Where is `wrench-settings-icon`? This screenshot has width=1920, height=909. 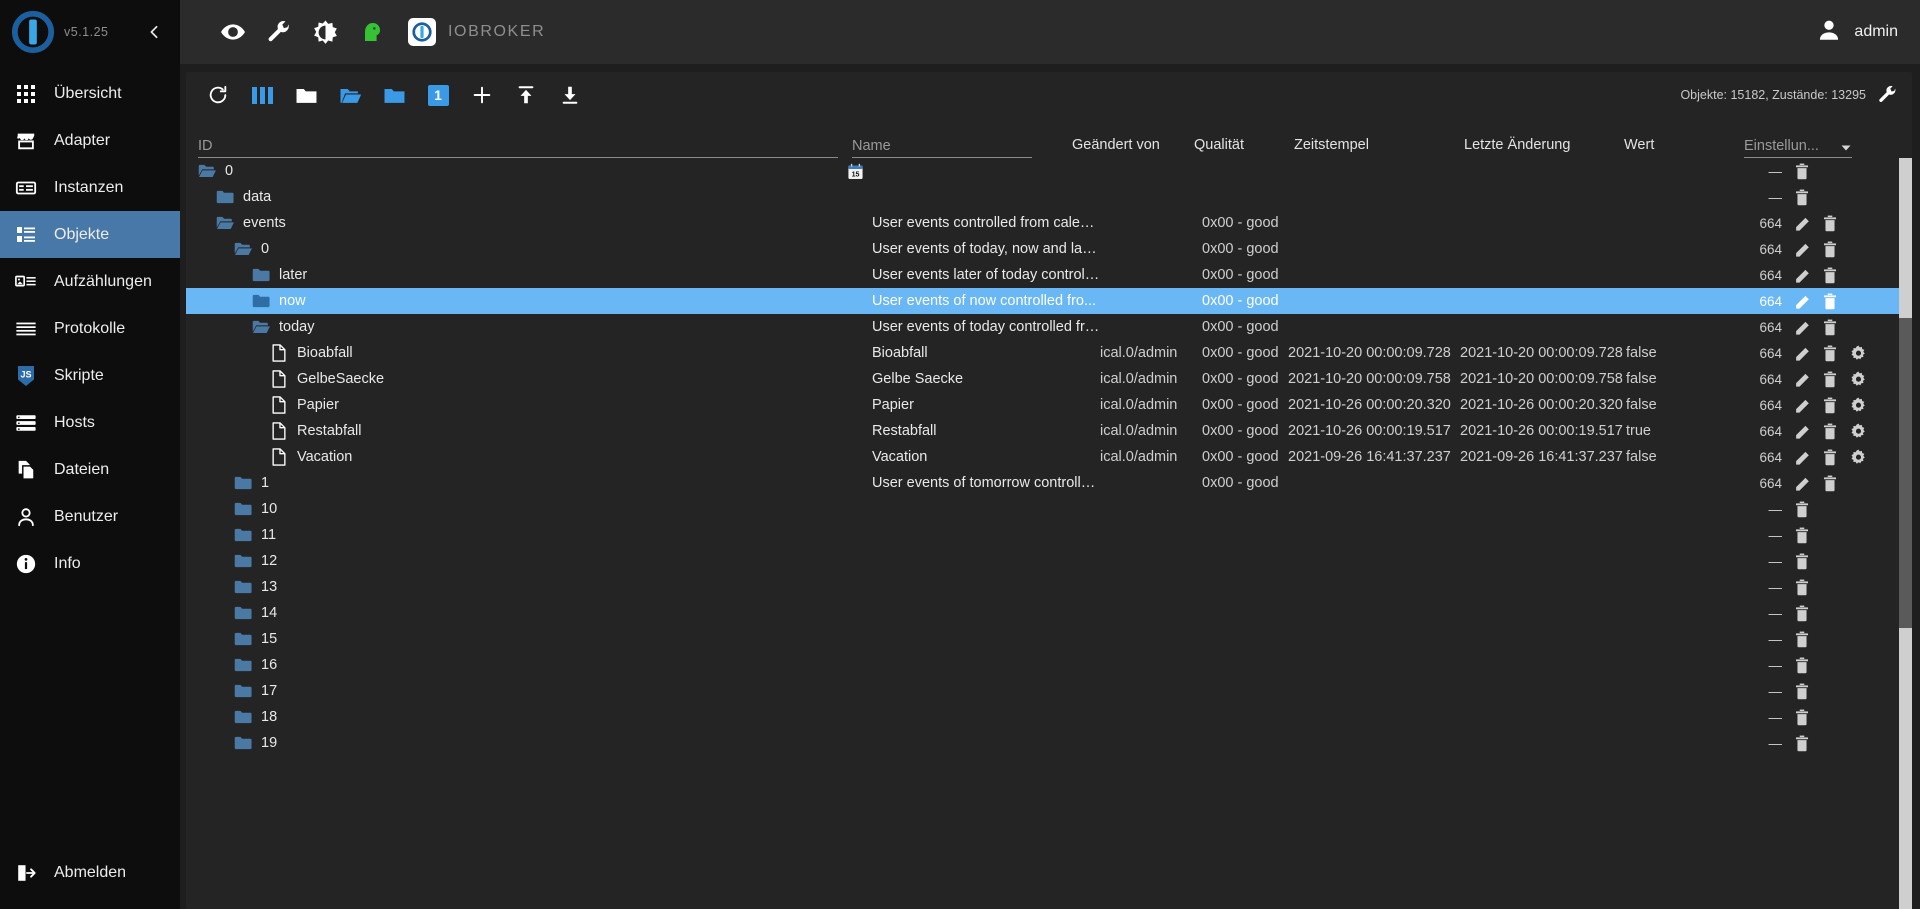 wrench-settings-icon is located at coordinates (1888, 95).